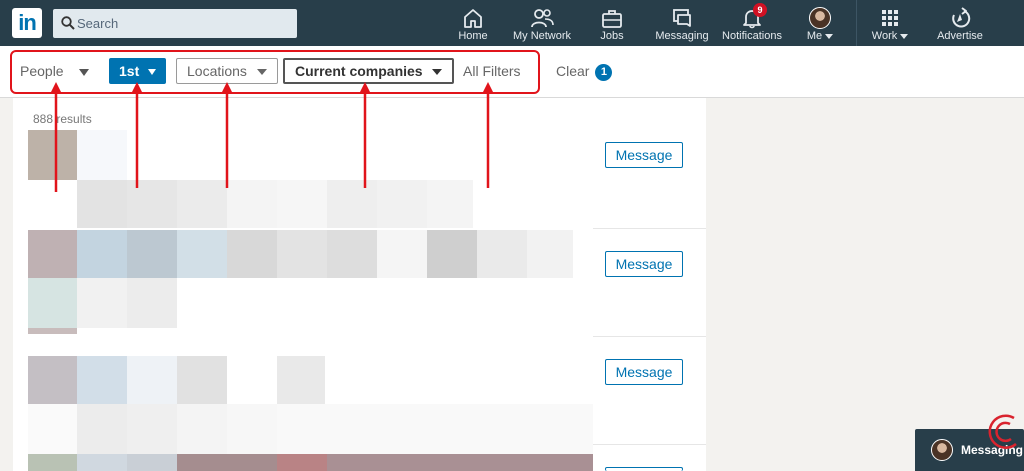 This screenshot has width=1024, height=471. What do you see at coordinates (814, 36) in the screenshot?
I see `nav-me-label: Me` at bounding box center [814, 36].